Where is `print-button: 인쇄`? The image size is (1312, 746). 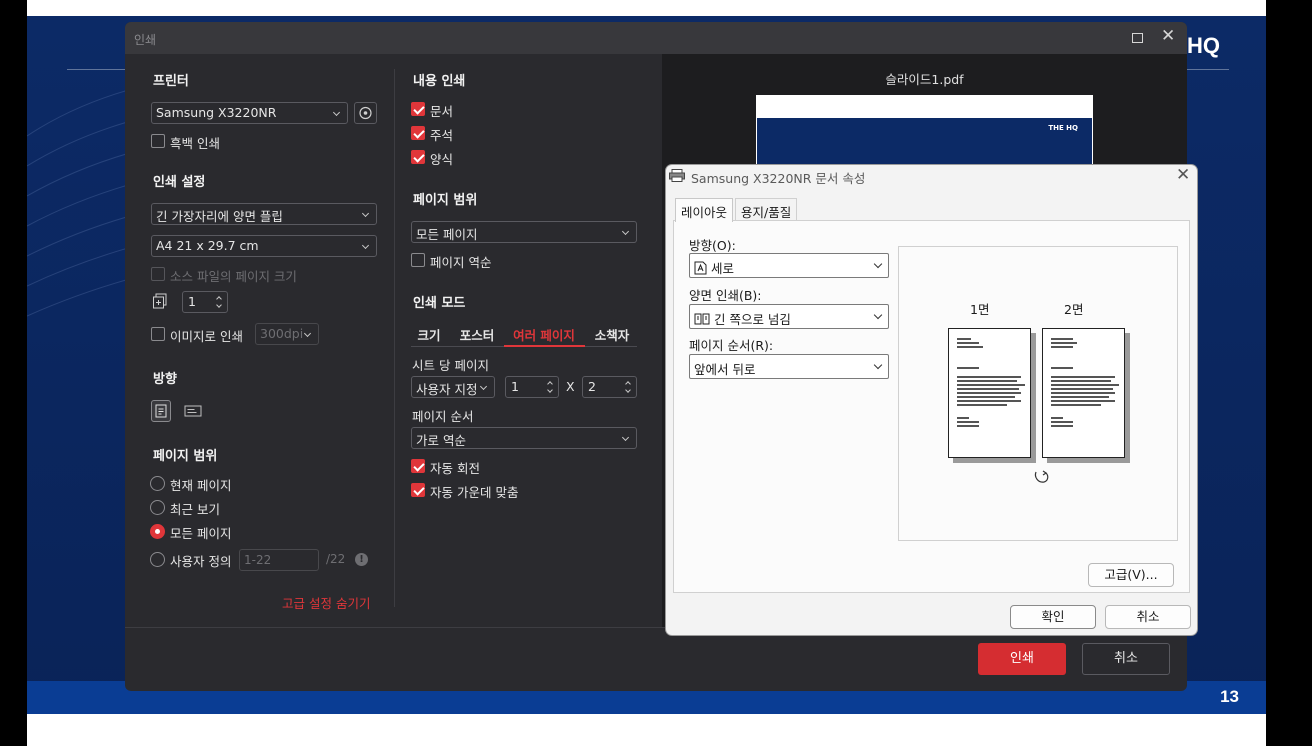
print-button: 인쇄 is located at coordinates (1022, 659).